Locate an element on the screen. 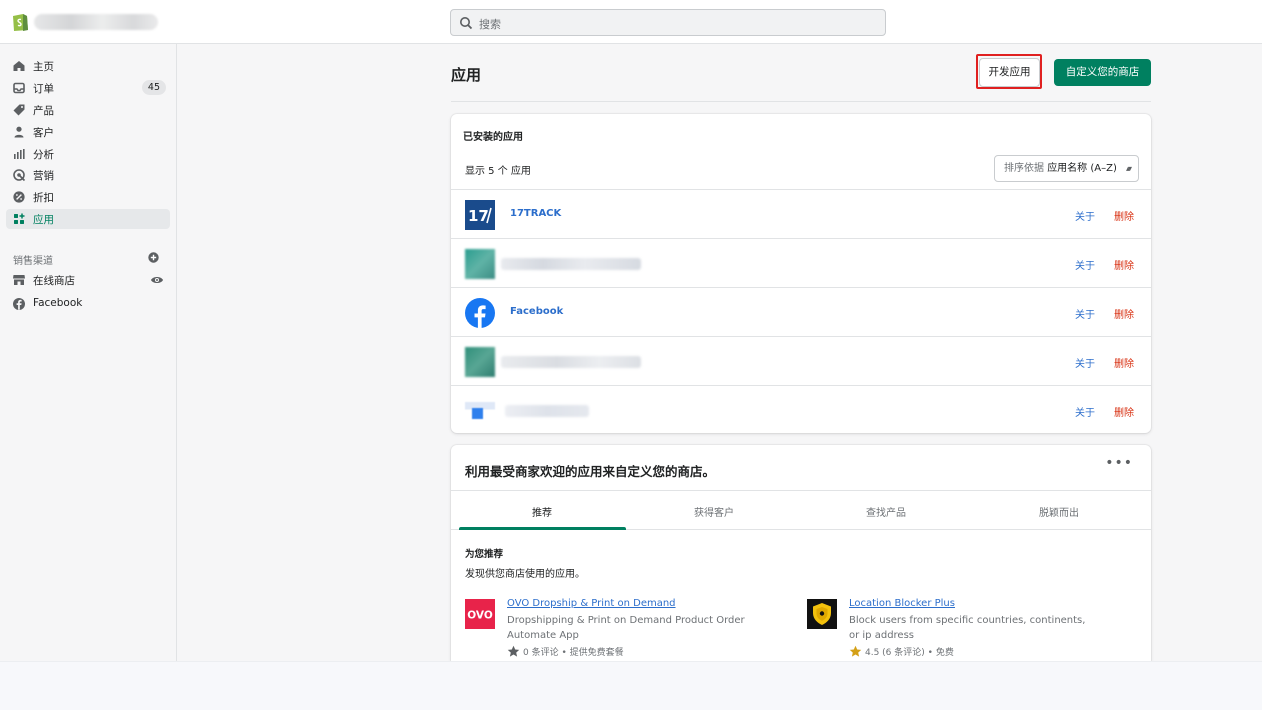 This screenshot has width=1262, height=710. tag-icon is located at coordinates (19, 110).